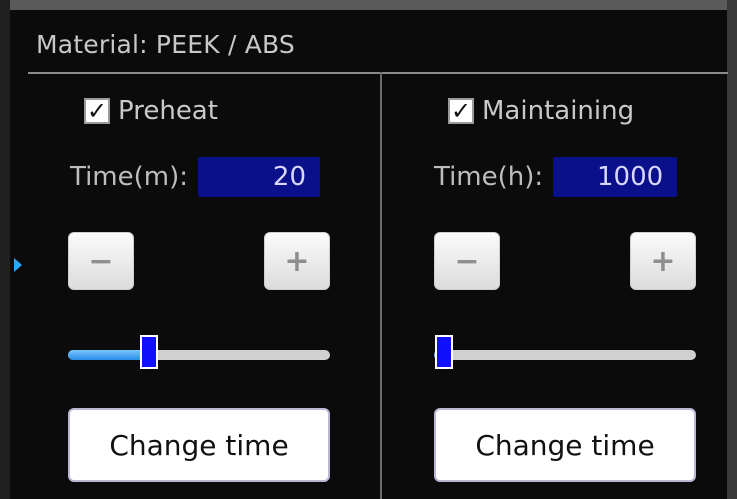  I want to click on maintaining-time-label: Time(h):, so click(489, 177).